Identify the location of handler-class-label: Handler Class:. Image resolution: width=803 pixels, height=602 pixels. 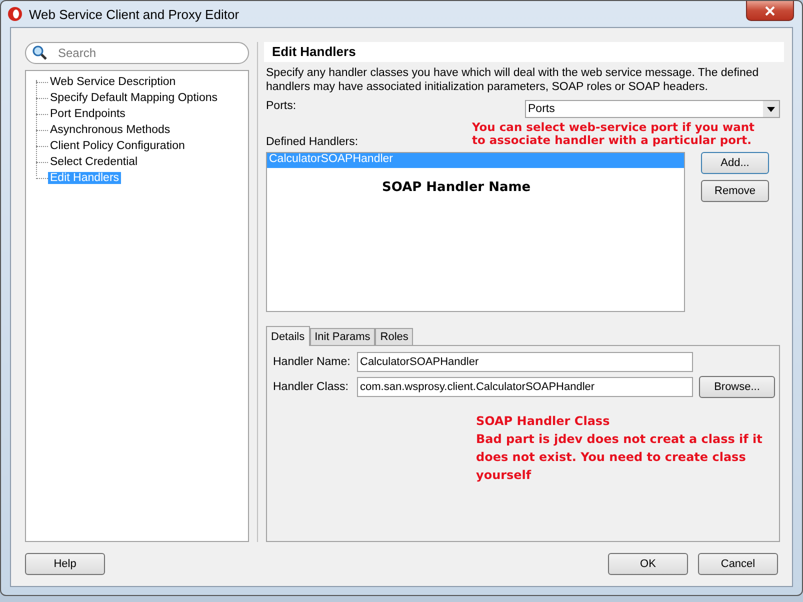
(311, 387).